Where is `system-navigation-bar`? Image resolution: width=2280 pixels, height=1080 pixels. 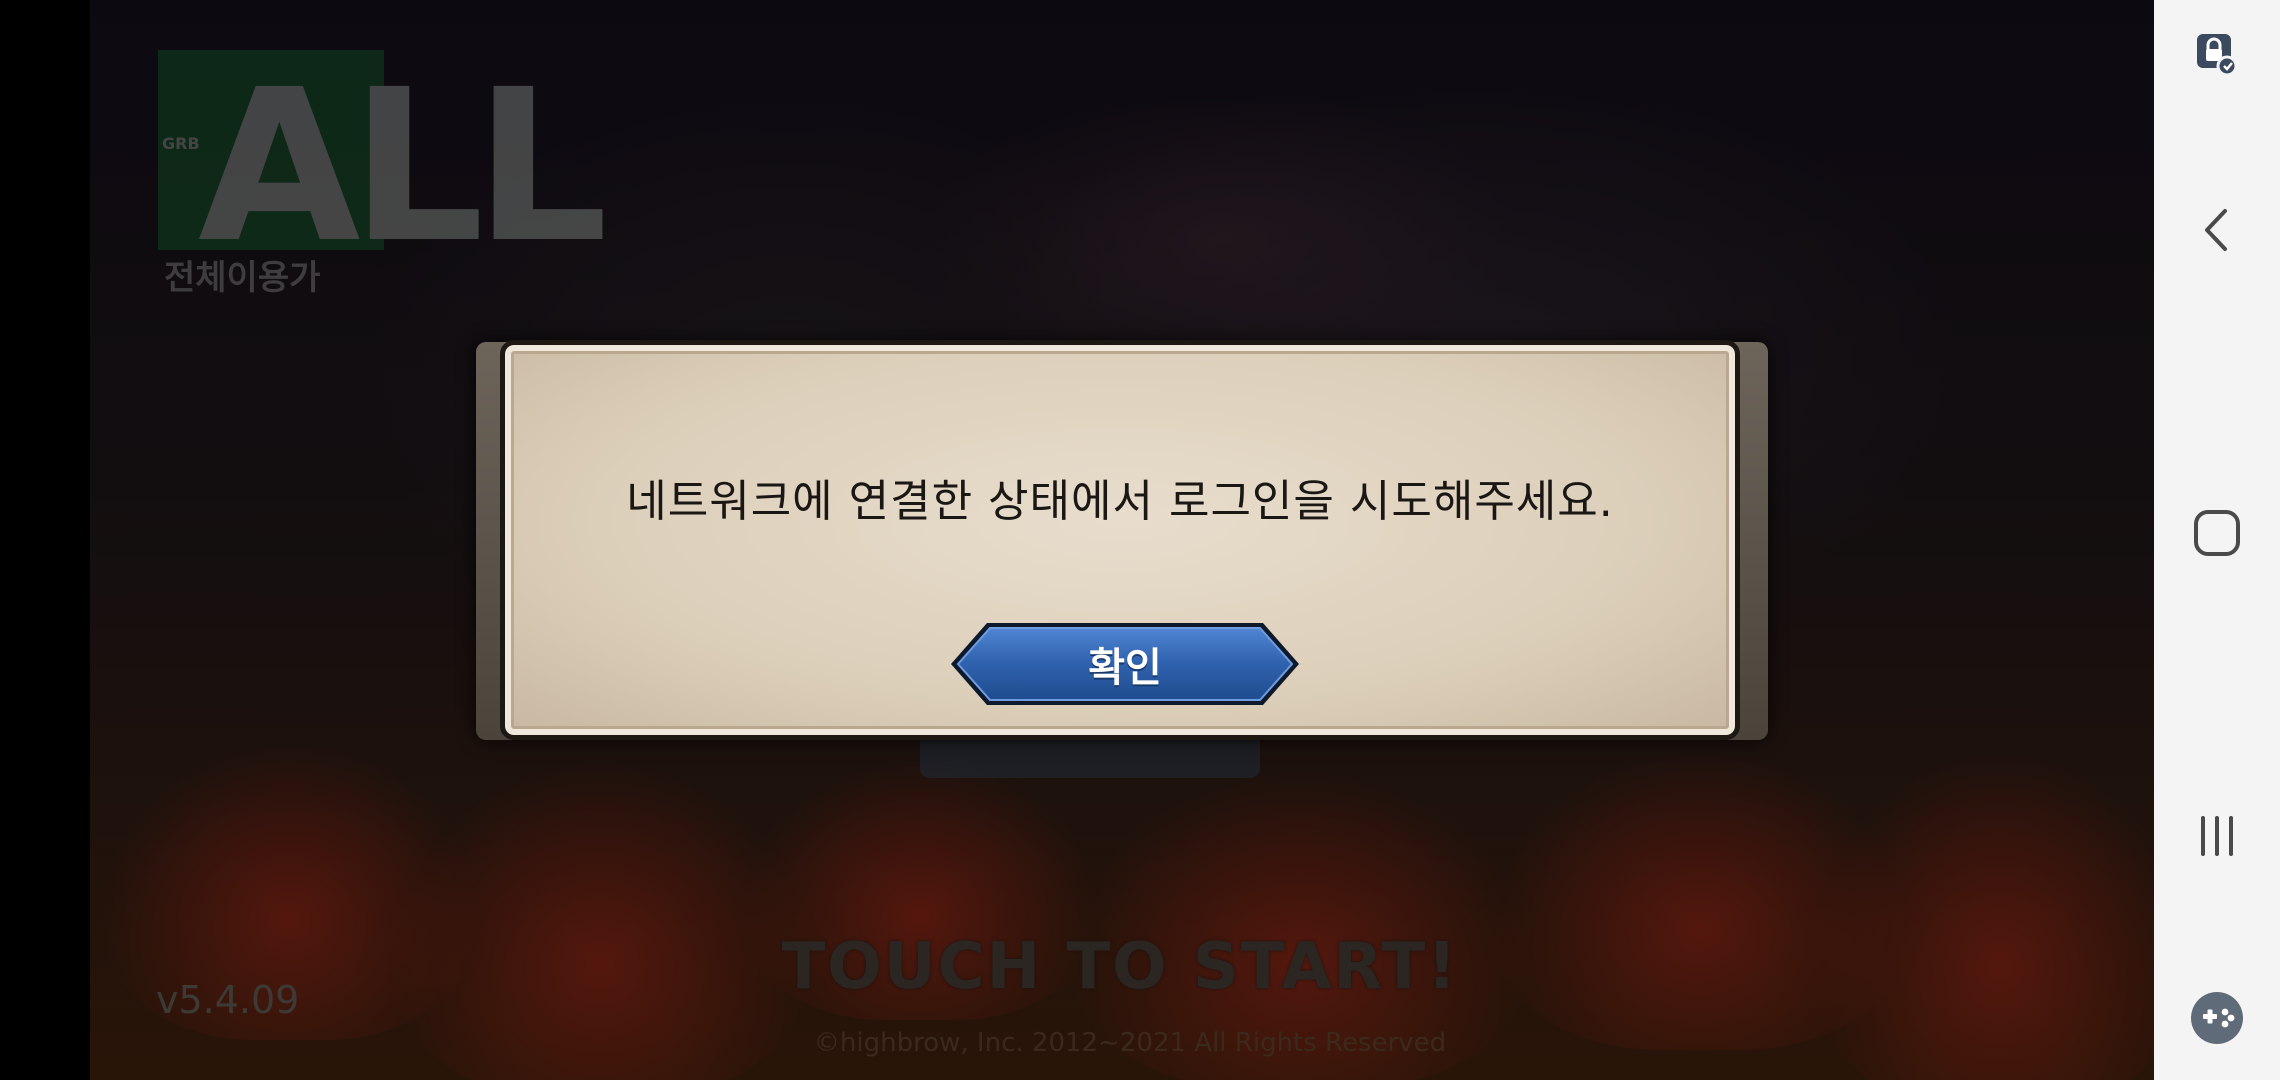
system-navigation-bar is located at coordinates (2217, 540).